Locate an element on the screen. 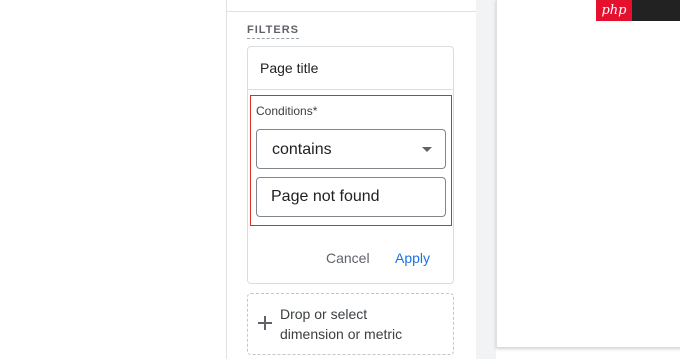  condition-value-field is located at coordinates (351, 197).